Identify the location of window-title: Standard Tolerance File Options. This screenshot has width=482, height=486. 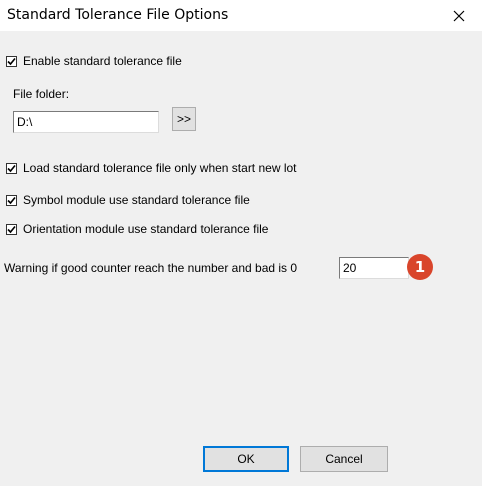
(118, 15).